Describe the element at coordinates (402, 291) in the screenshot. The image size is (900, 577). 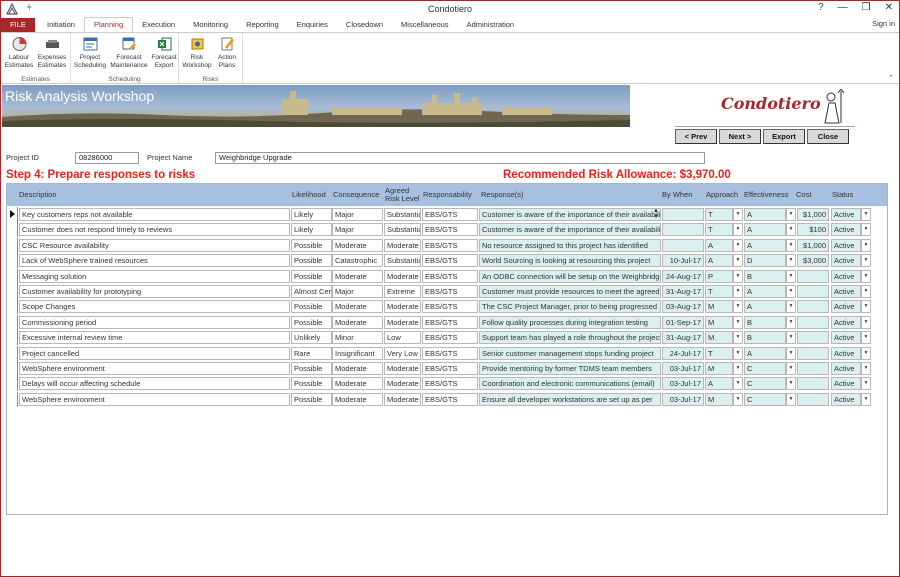
I see `agreed-risk-level-cell: Extreme` at that location.